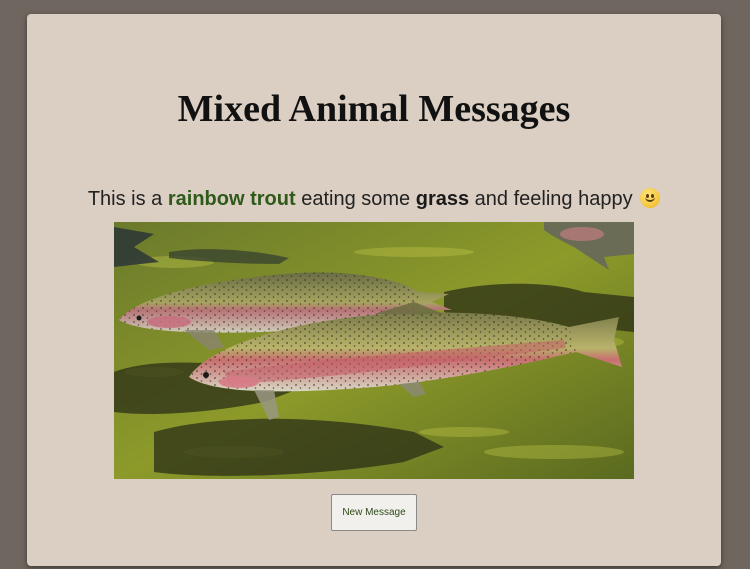 The image size is (750, 569). I want to click on message-food: grass, so click(442, 199).